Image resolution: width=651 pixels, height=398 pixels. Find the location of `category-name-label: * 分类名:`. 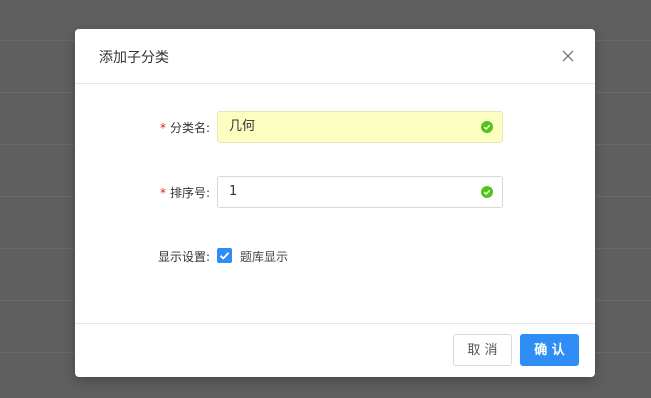

category-name-label: * 分类名: is located at coordinates (184, 128).